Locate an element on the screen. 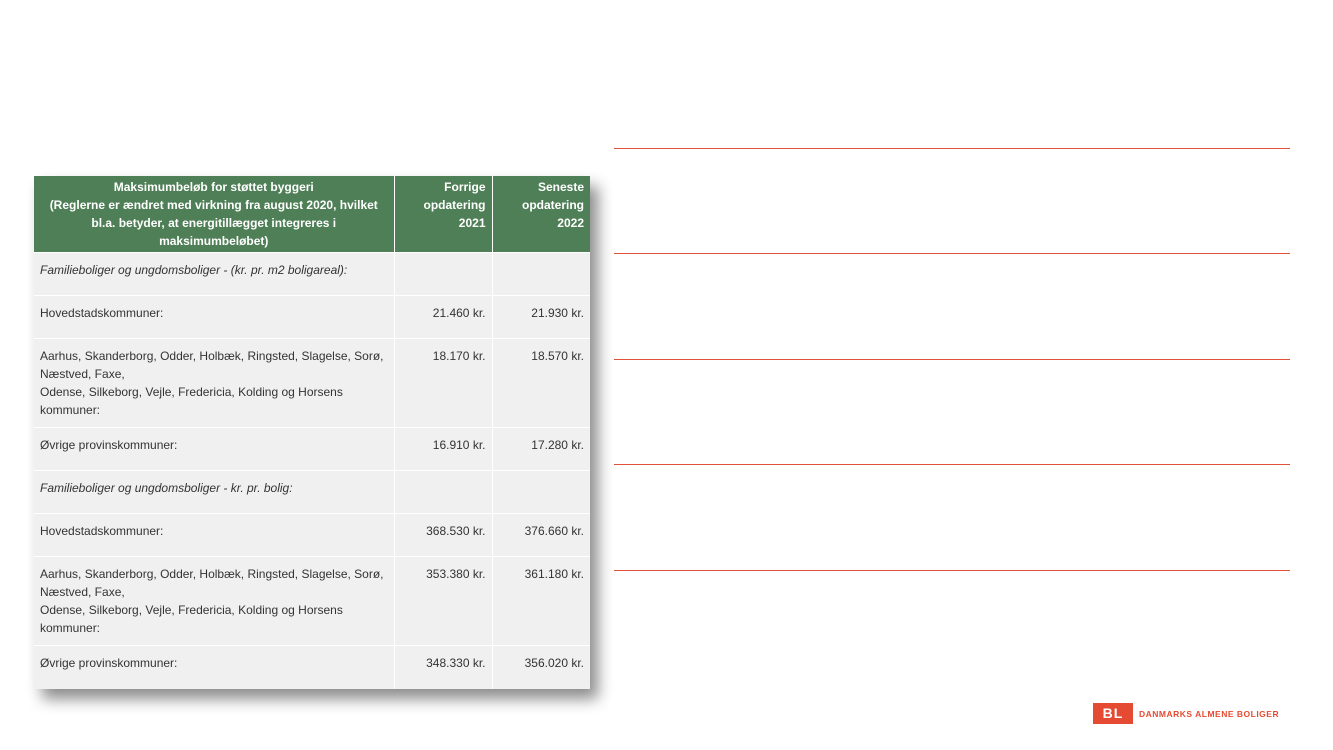 The width and height of the screenshot is (1333, 750). row-previous-value: 18.170 kr. is located at coordinates (442, 383).